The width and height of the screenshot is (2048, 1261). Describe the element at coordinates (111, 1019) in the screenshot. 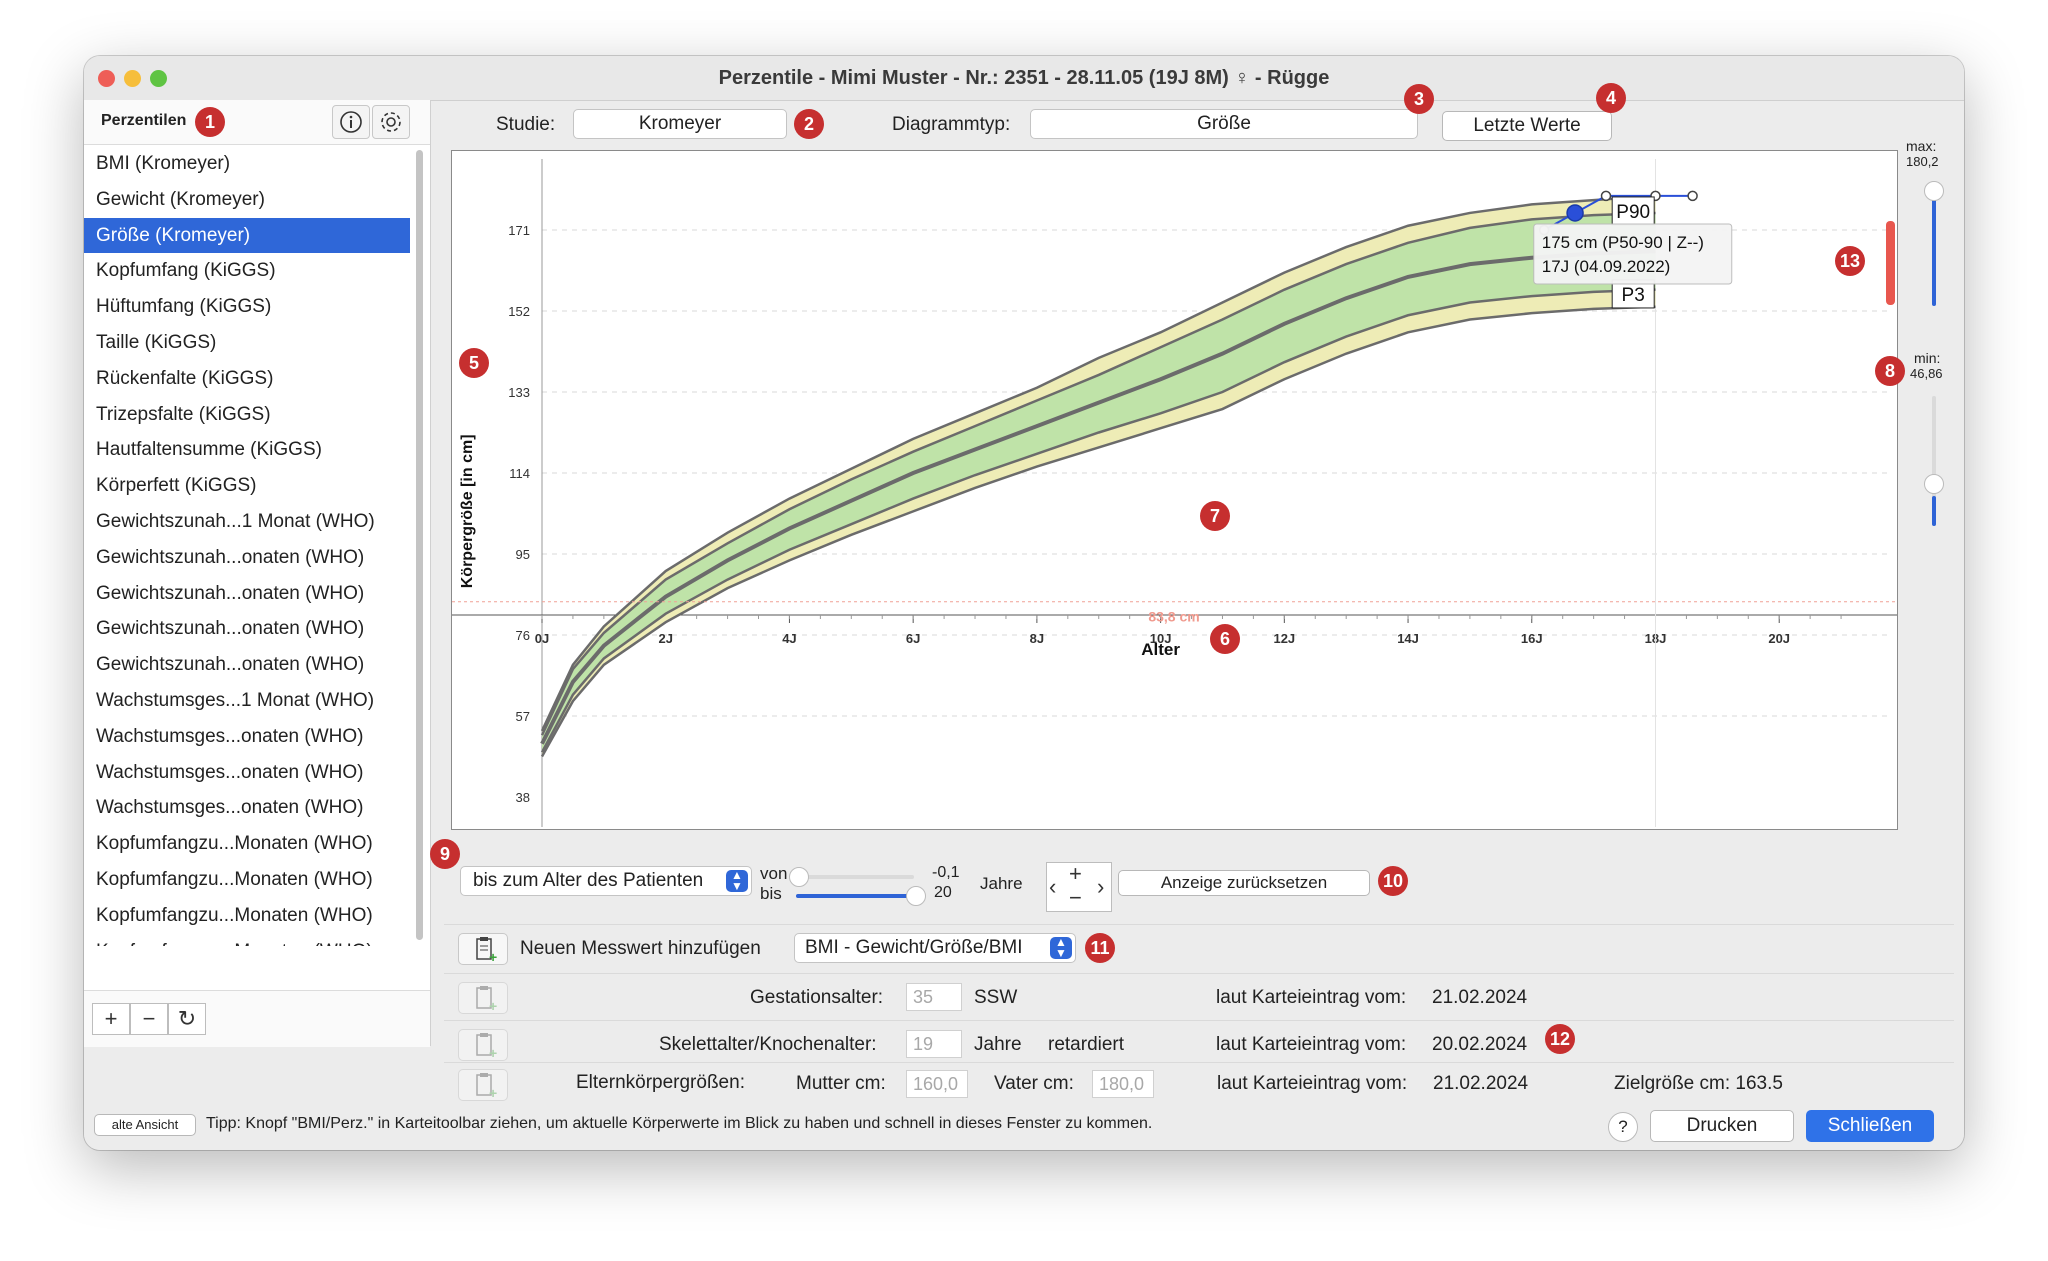

I see `add-button: +` at that location.